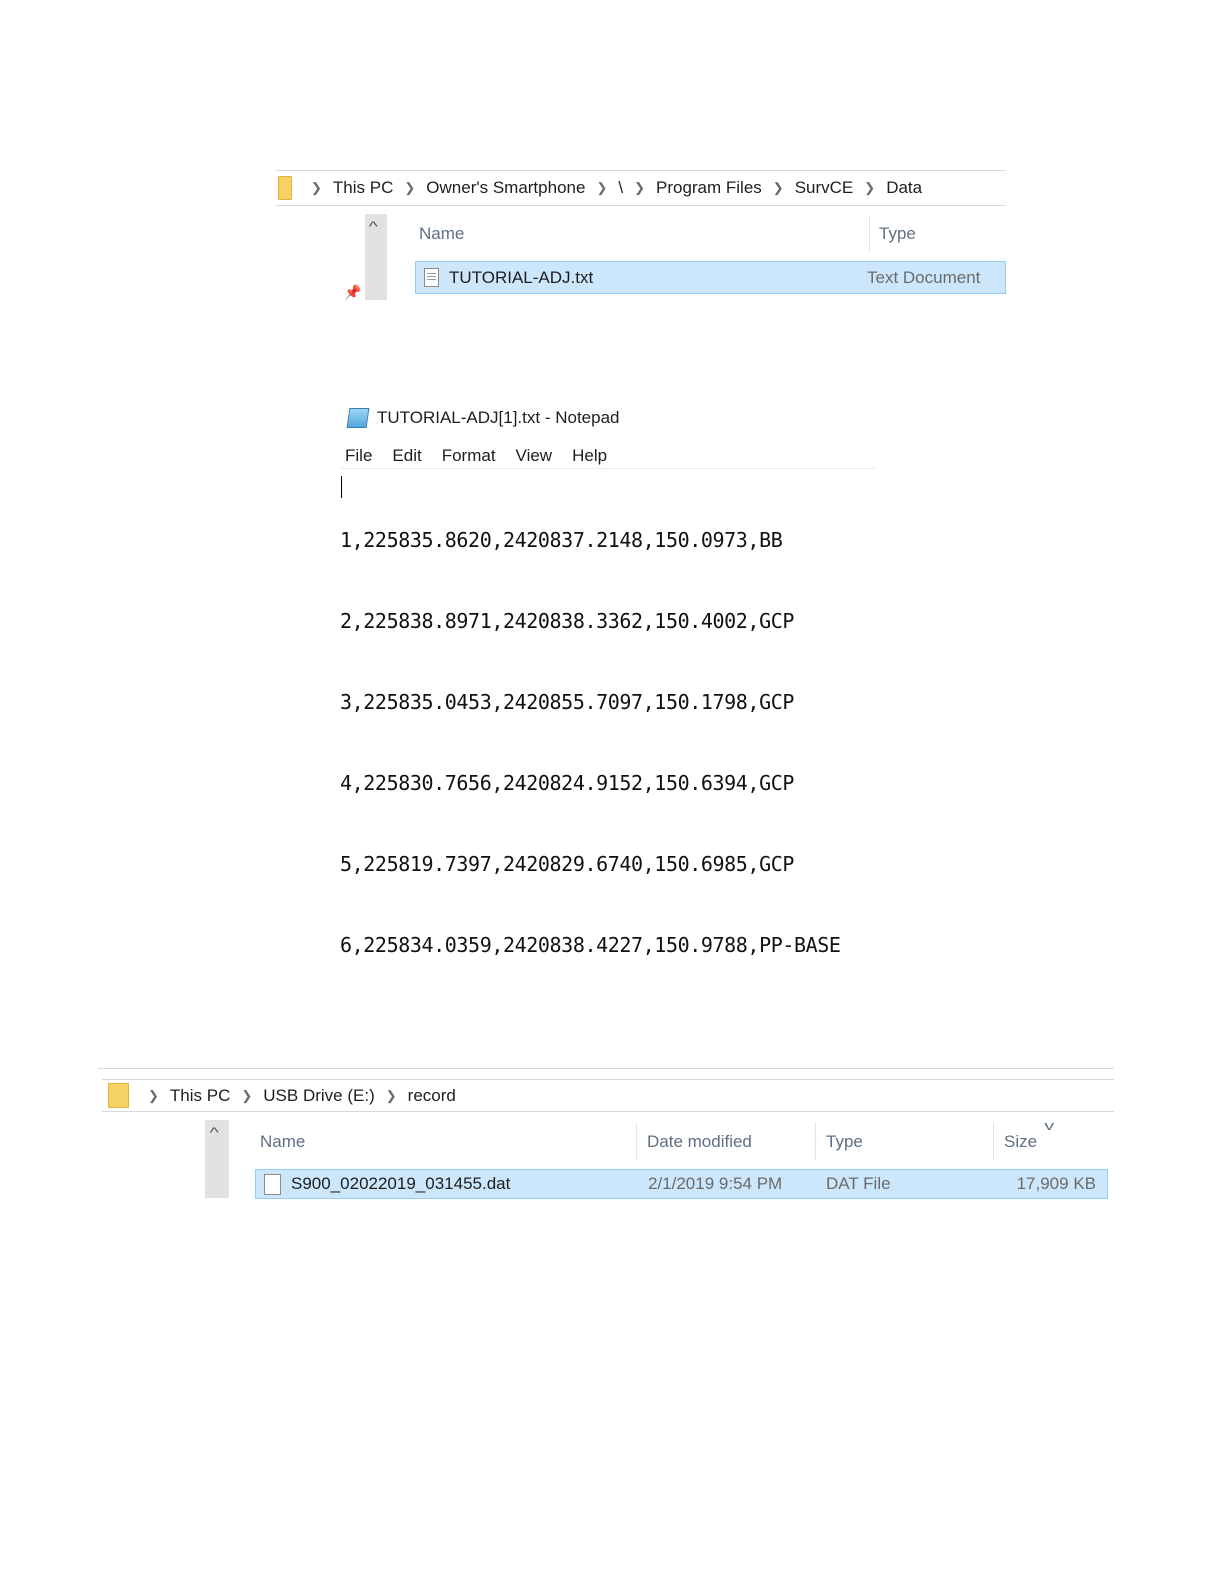 Image resolution: width=1224 pixels, height=1584 pixels. I want to click on column-header-size: Size, so click(1020, 1142).